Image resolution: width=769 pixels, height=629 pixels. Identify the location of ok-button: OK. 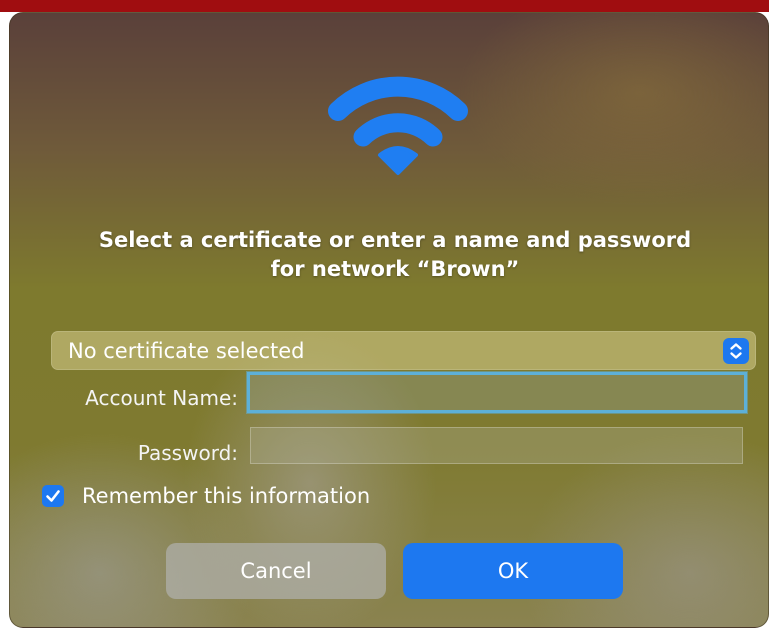
(513, 571).